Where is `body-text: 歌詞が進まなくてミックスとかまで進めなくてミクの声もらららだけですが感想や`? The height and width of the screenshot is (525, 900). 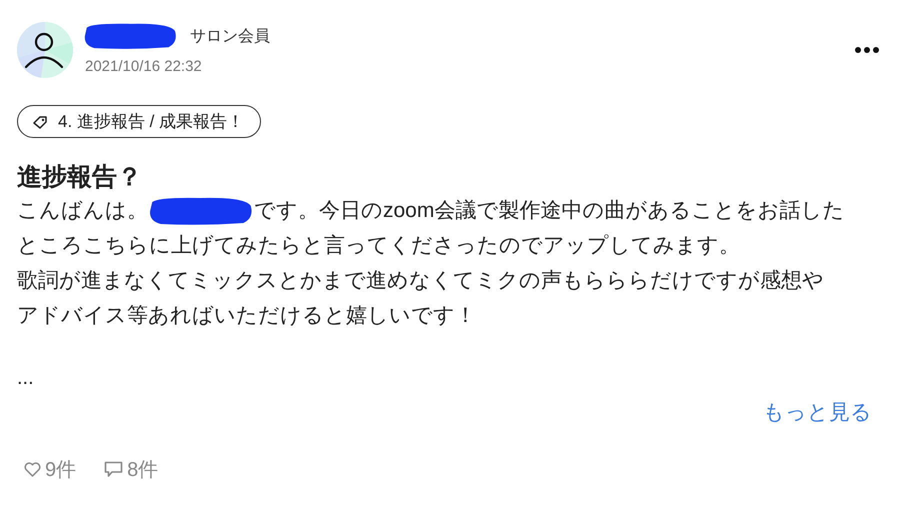 body-text: 歌詞が進まなくてミックスとかまで進めなくてミクの声もらららだけですが感想や is located at coordinates (421, 281).